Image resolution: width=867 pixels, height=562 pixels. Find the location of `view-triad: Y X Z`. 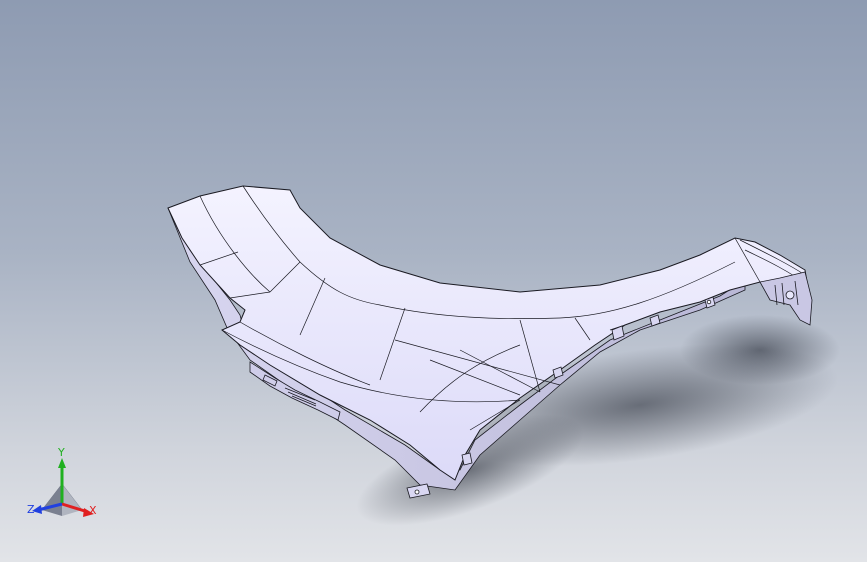

view-triad: Y X Z is located at coordinates (67, 486).